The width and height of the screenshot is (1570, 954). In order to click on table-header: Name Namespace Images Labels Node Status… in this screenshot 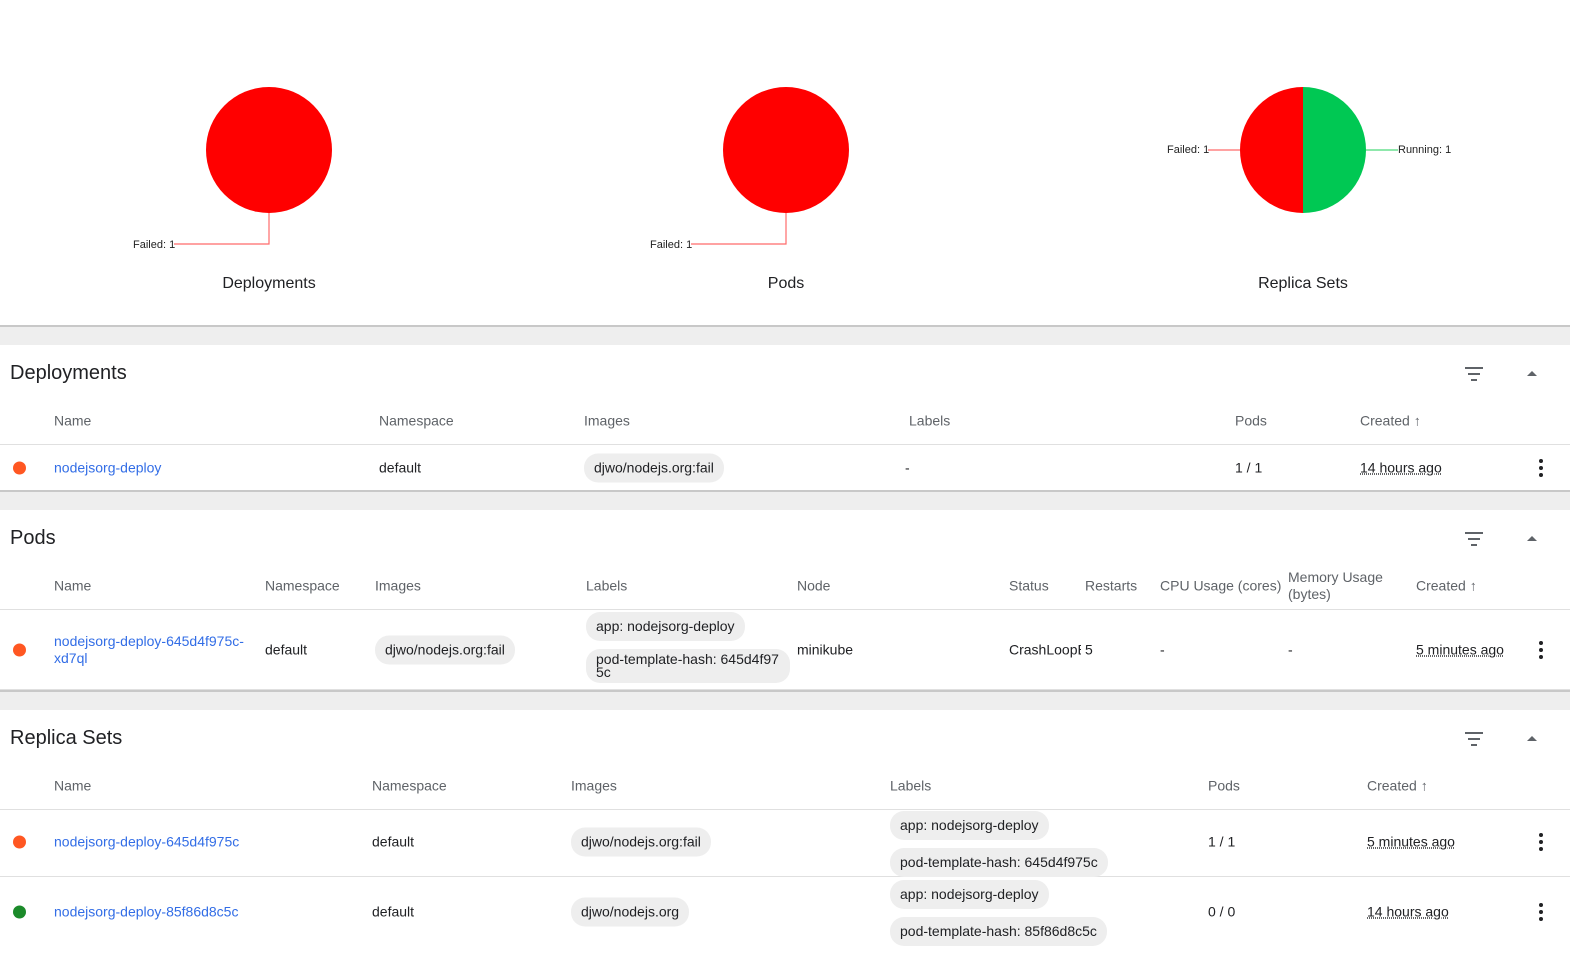, I will do `click(785, 586)`.